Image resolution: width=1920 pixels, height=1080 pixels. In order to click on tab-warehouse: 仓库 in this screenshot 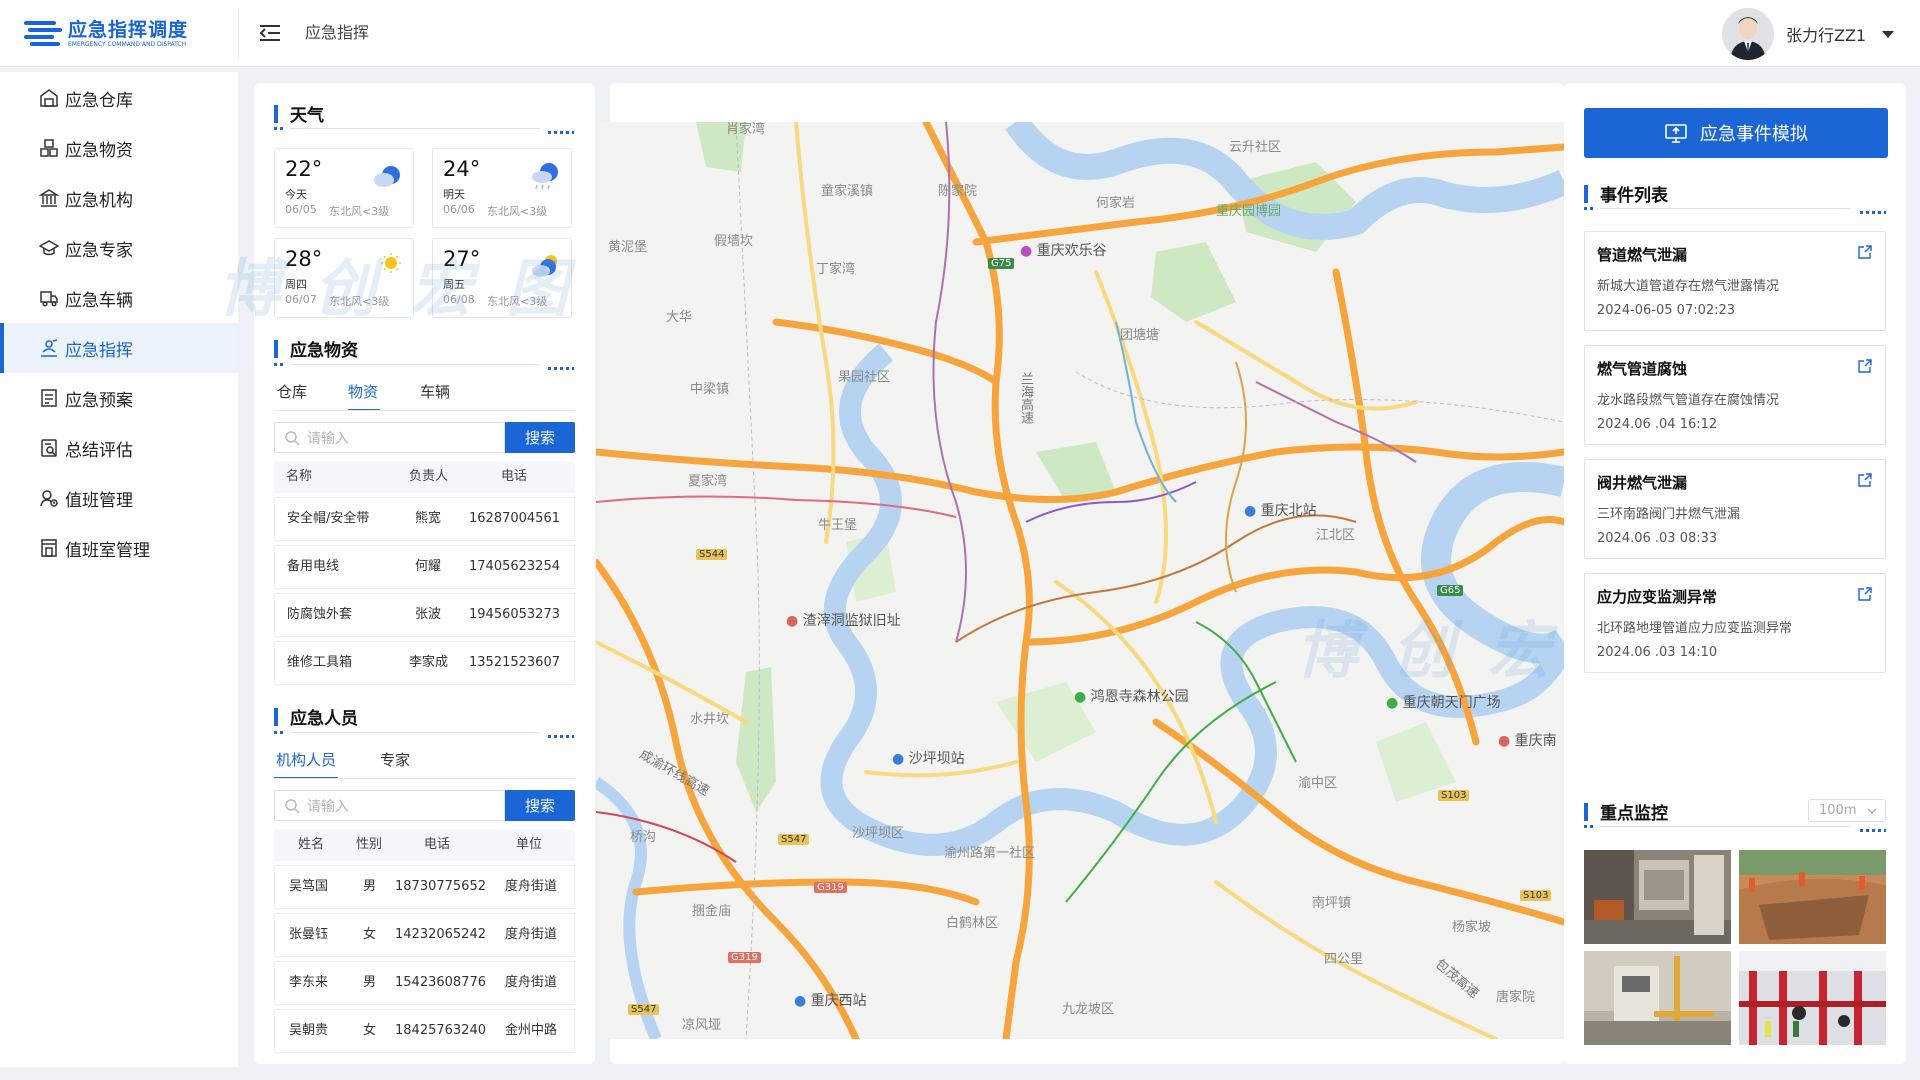, I will do `click(292, 391)`.